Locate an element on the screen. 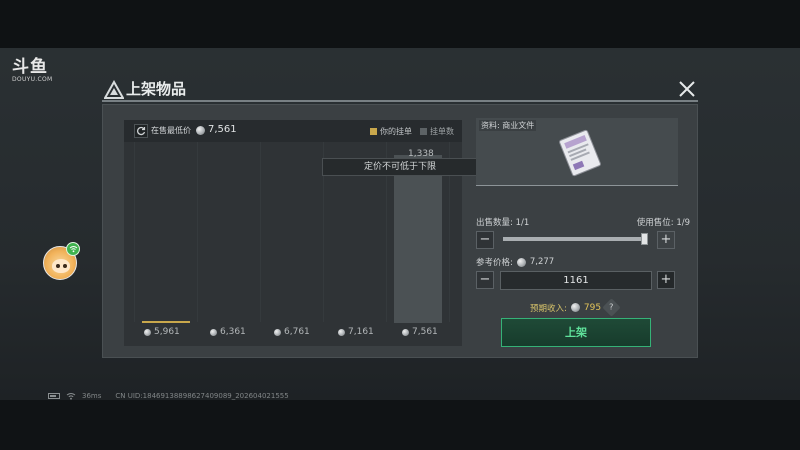  battery-icon is located at coordinates (54, 396).